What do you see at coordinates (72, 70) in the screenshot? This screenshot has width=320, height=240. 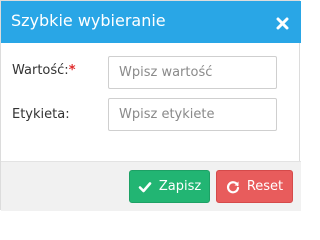 I see `required-mark: *` at bounding box center [72, 70].